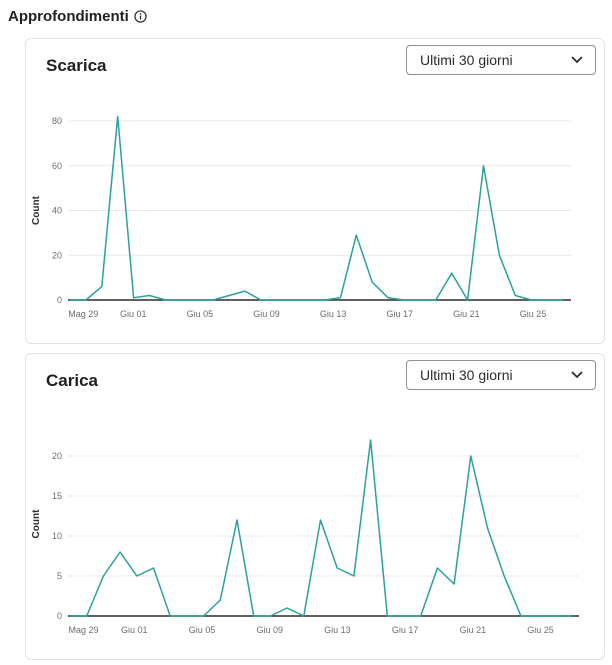  What do you see at coordinates (57, 536) in the screenshot?
I see `y-tick-label: 10` at bounding box center [57, 536].